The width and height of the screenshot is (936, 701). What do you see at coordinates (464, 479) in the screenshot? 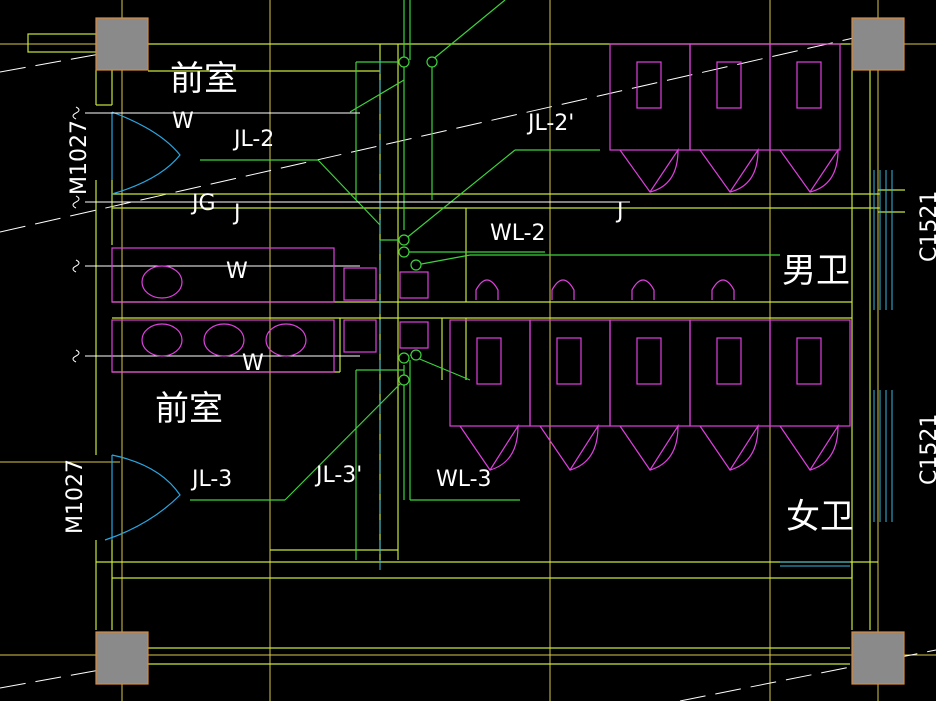
I see `pipe-label-wl3: WL-3` at bounding box center [464, 479].